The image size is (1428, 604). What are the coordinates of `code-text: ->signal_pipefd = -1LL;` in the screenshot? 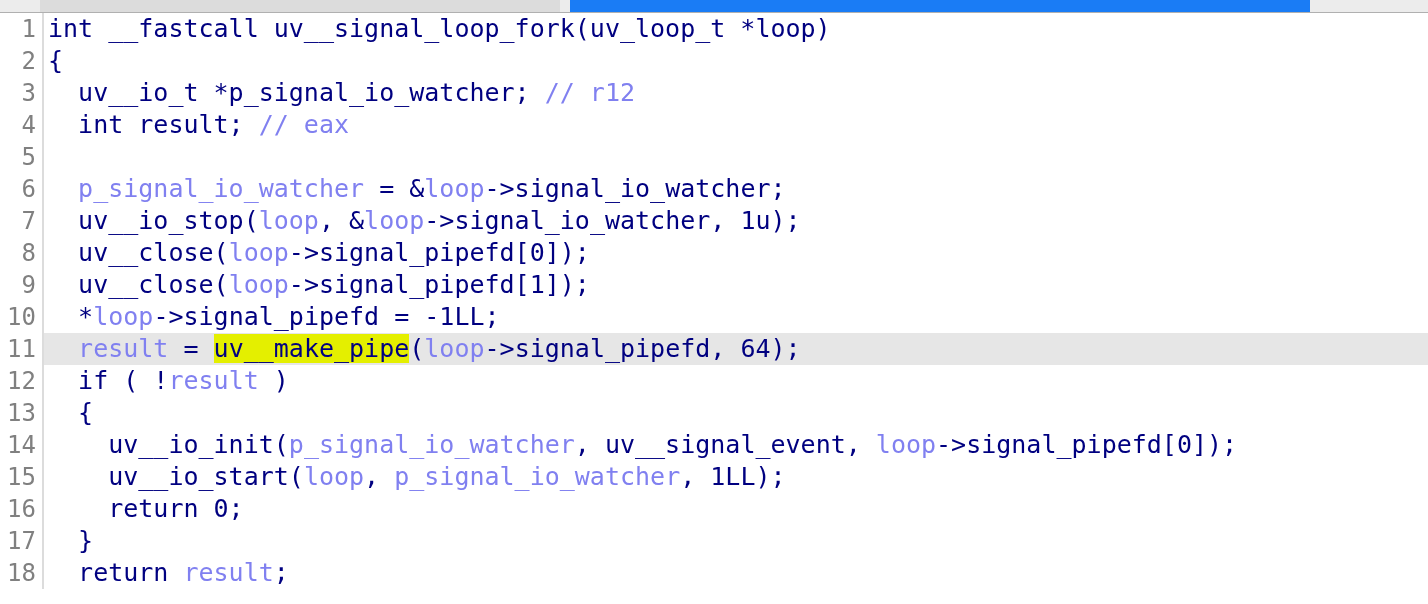 It's located at (326, 316).